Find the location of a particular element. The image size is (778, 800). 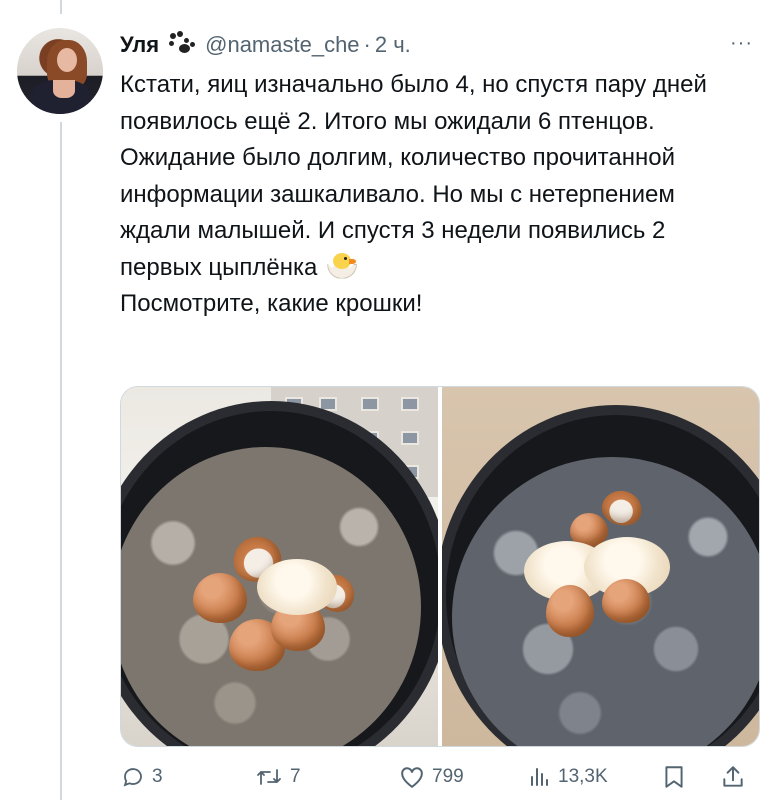

chick is located at coordinates (297, 587).